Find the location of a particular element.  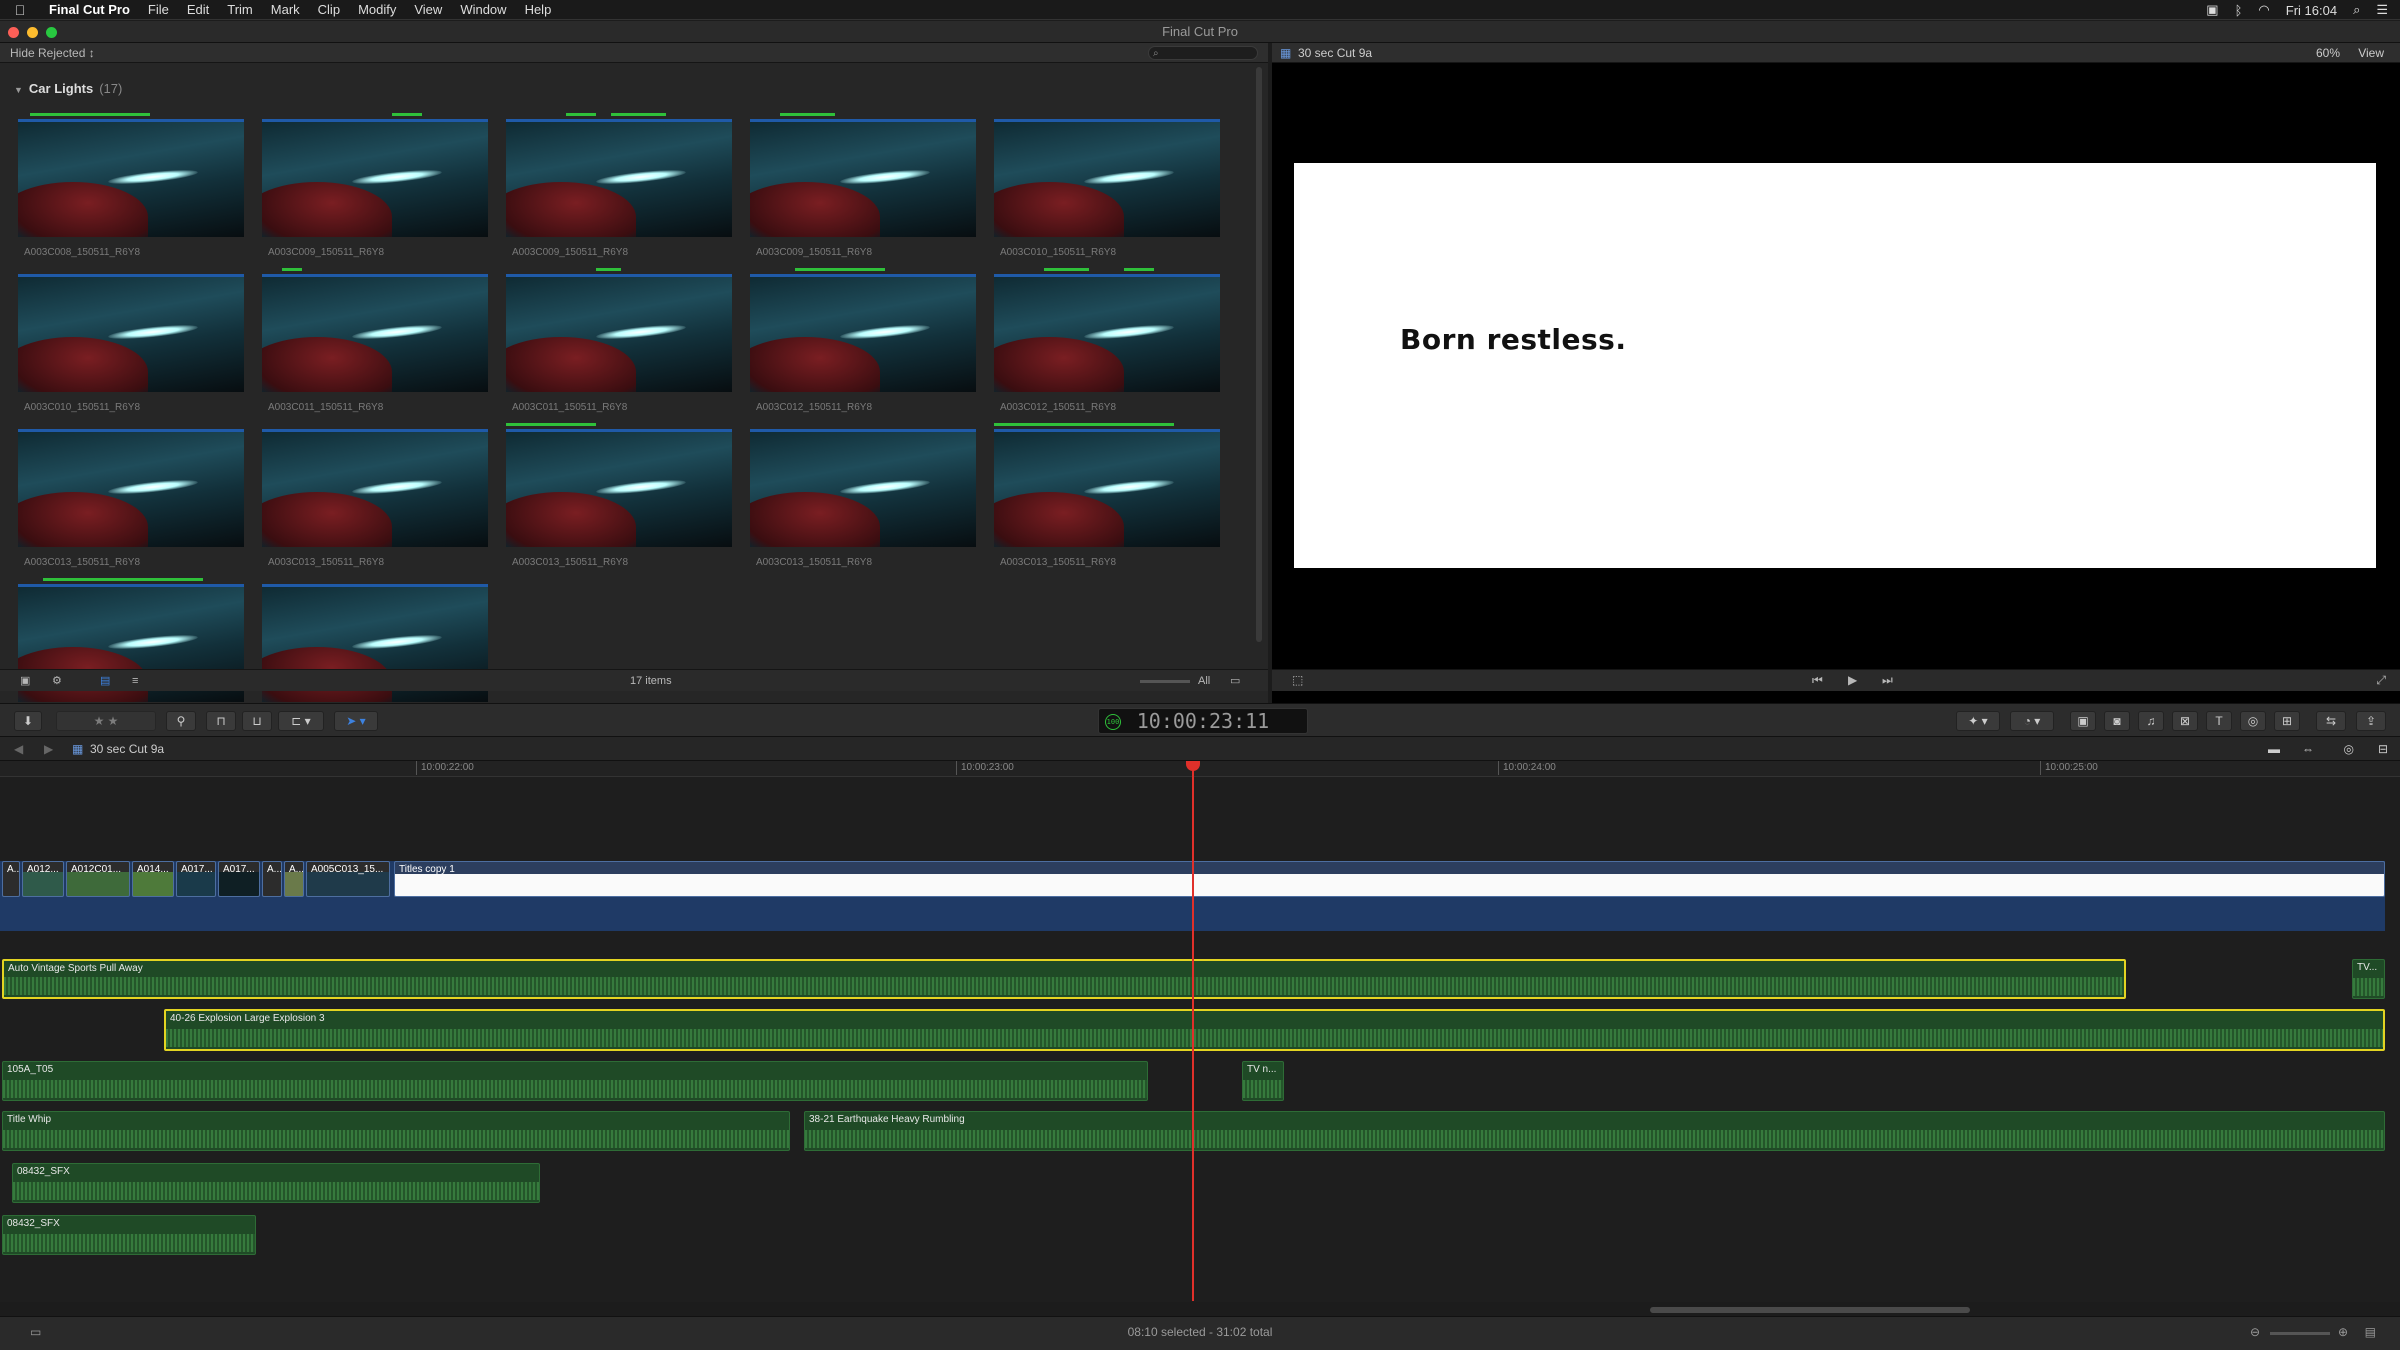

music-icon: ♫ is located at coordinates (2151, 721).